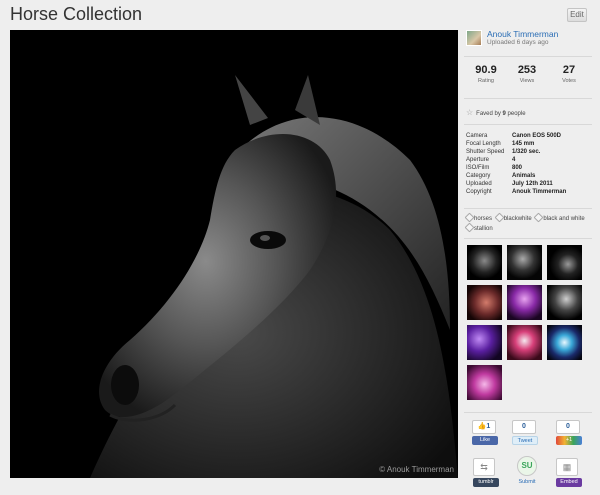  I want to click on exif-value: July 12th 2011, so click(532, 184).